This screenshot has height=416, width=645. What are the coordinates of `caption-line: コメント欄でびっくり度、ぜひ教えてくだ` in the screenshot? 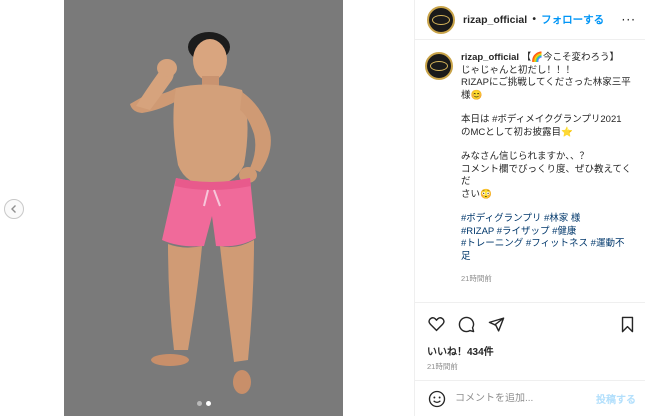 It's located at (546, 175).